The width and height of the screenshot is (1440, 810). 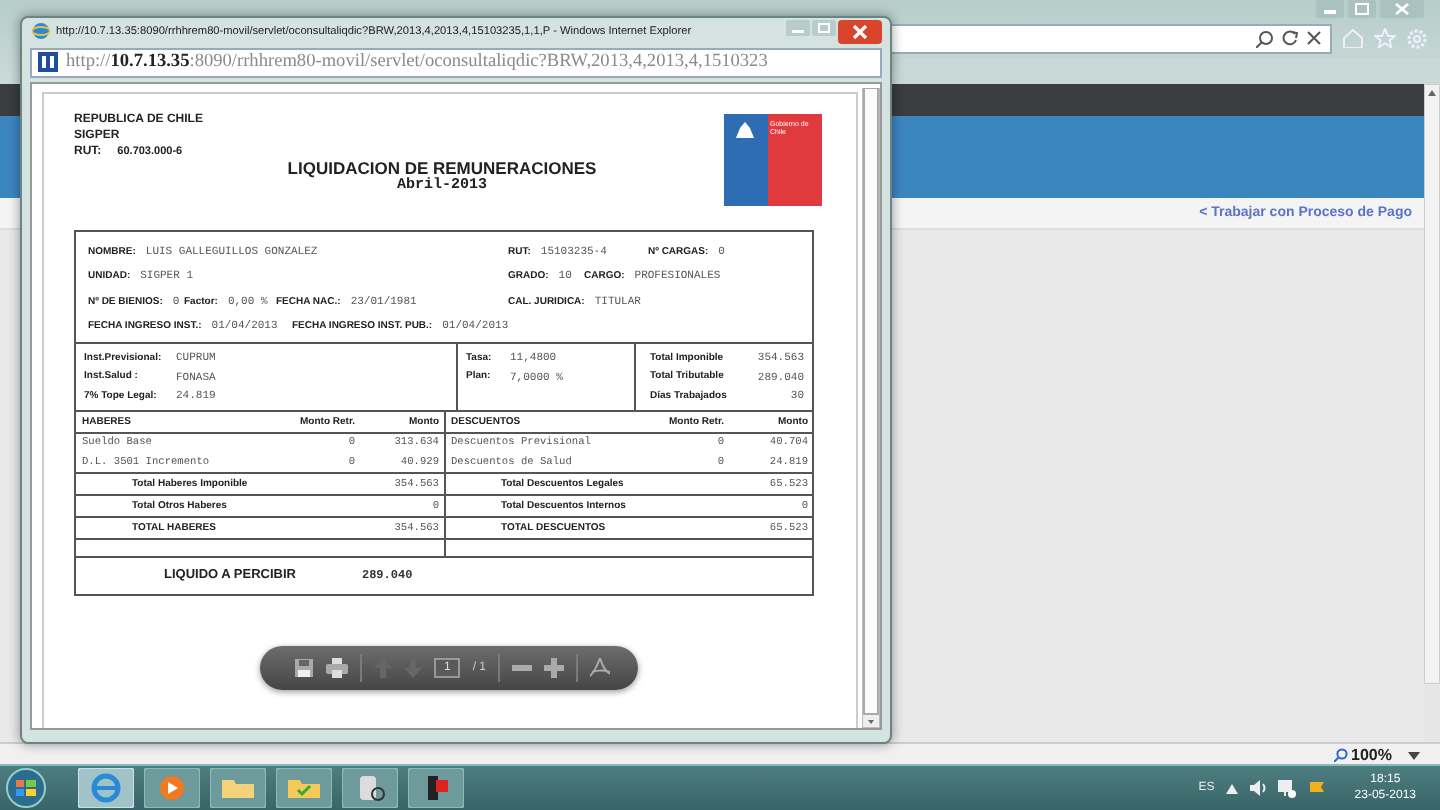 What do you see at coordinates (337, 668) in the screenshot?
I see `print-icon` at bounding box center [337, 668].